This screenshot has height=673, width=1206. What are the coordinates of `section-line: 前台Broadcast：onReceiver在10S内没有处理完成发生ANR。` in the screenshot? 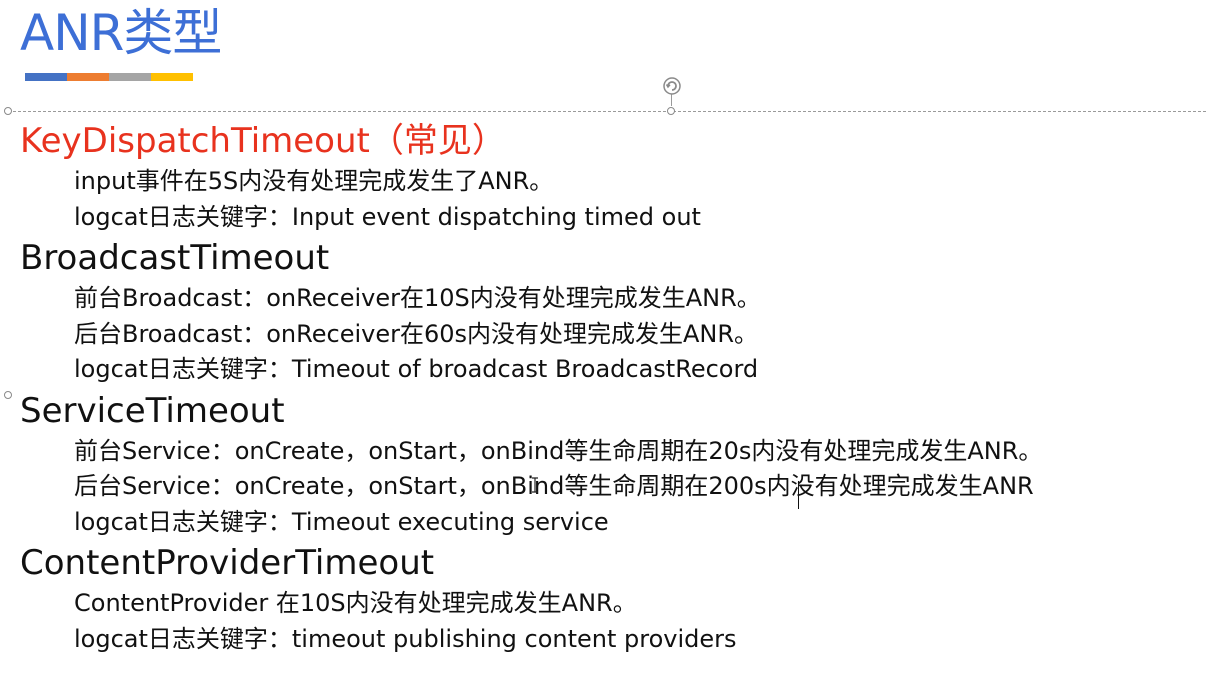 It's located at (613, 299).